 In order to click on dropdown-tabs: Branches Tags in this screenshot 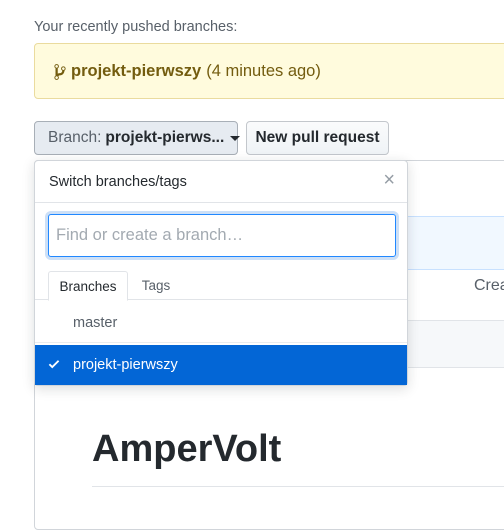, I will do `click(221, 286)`.